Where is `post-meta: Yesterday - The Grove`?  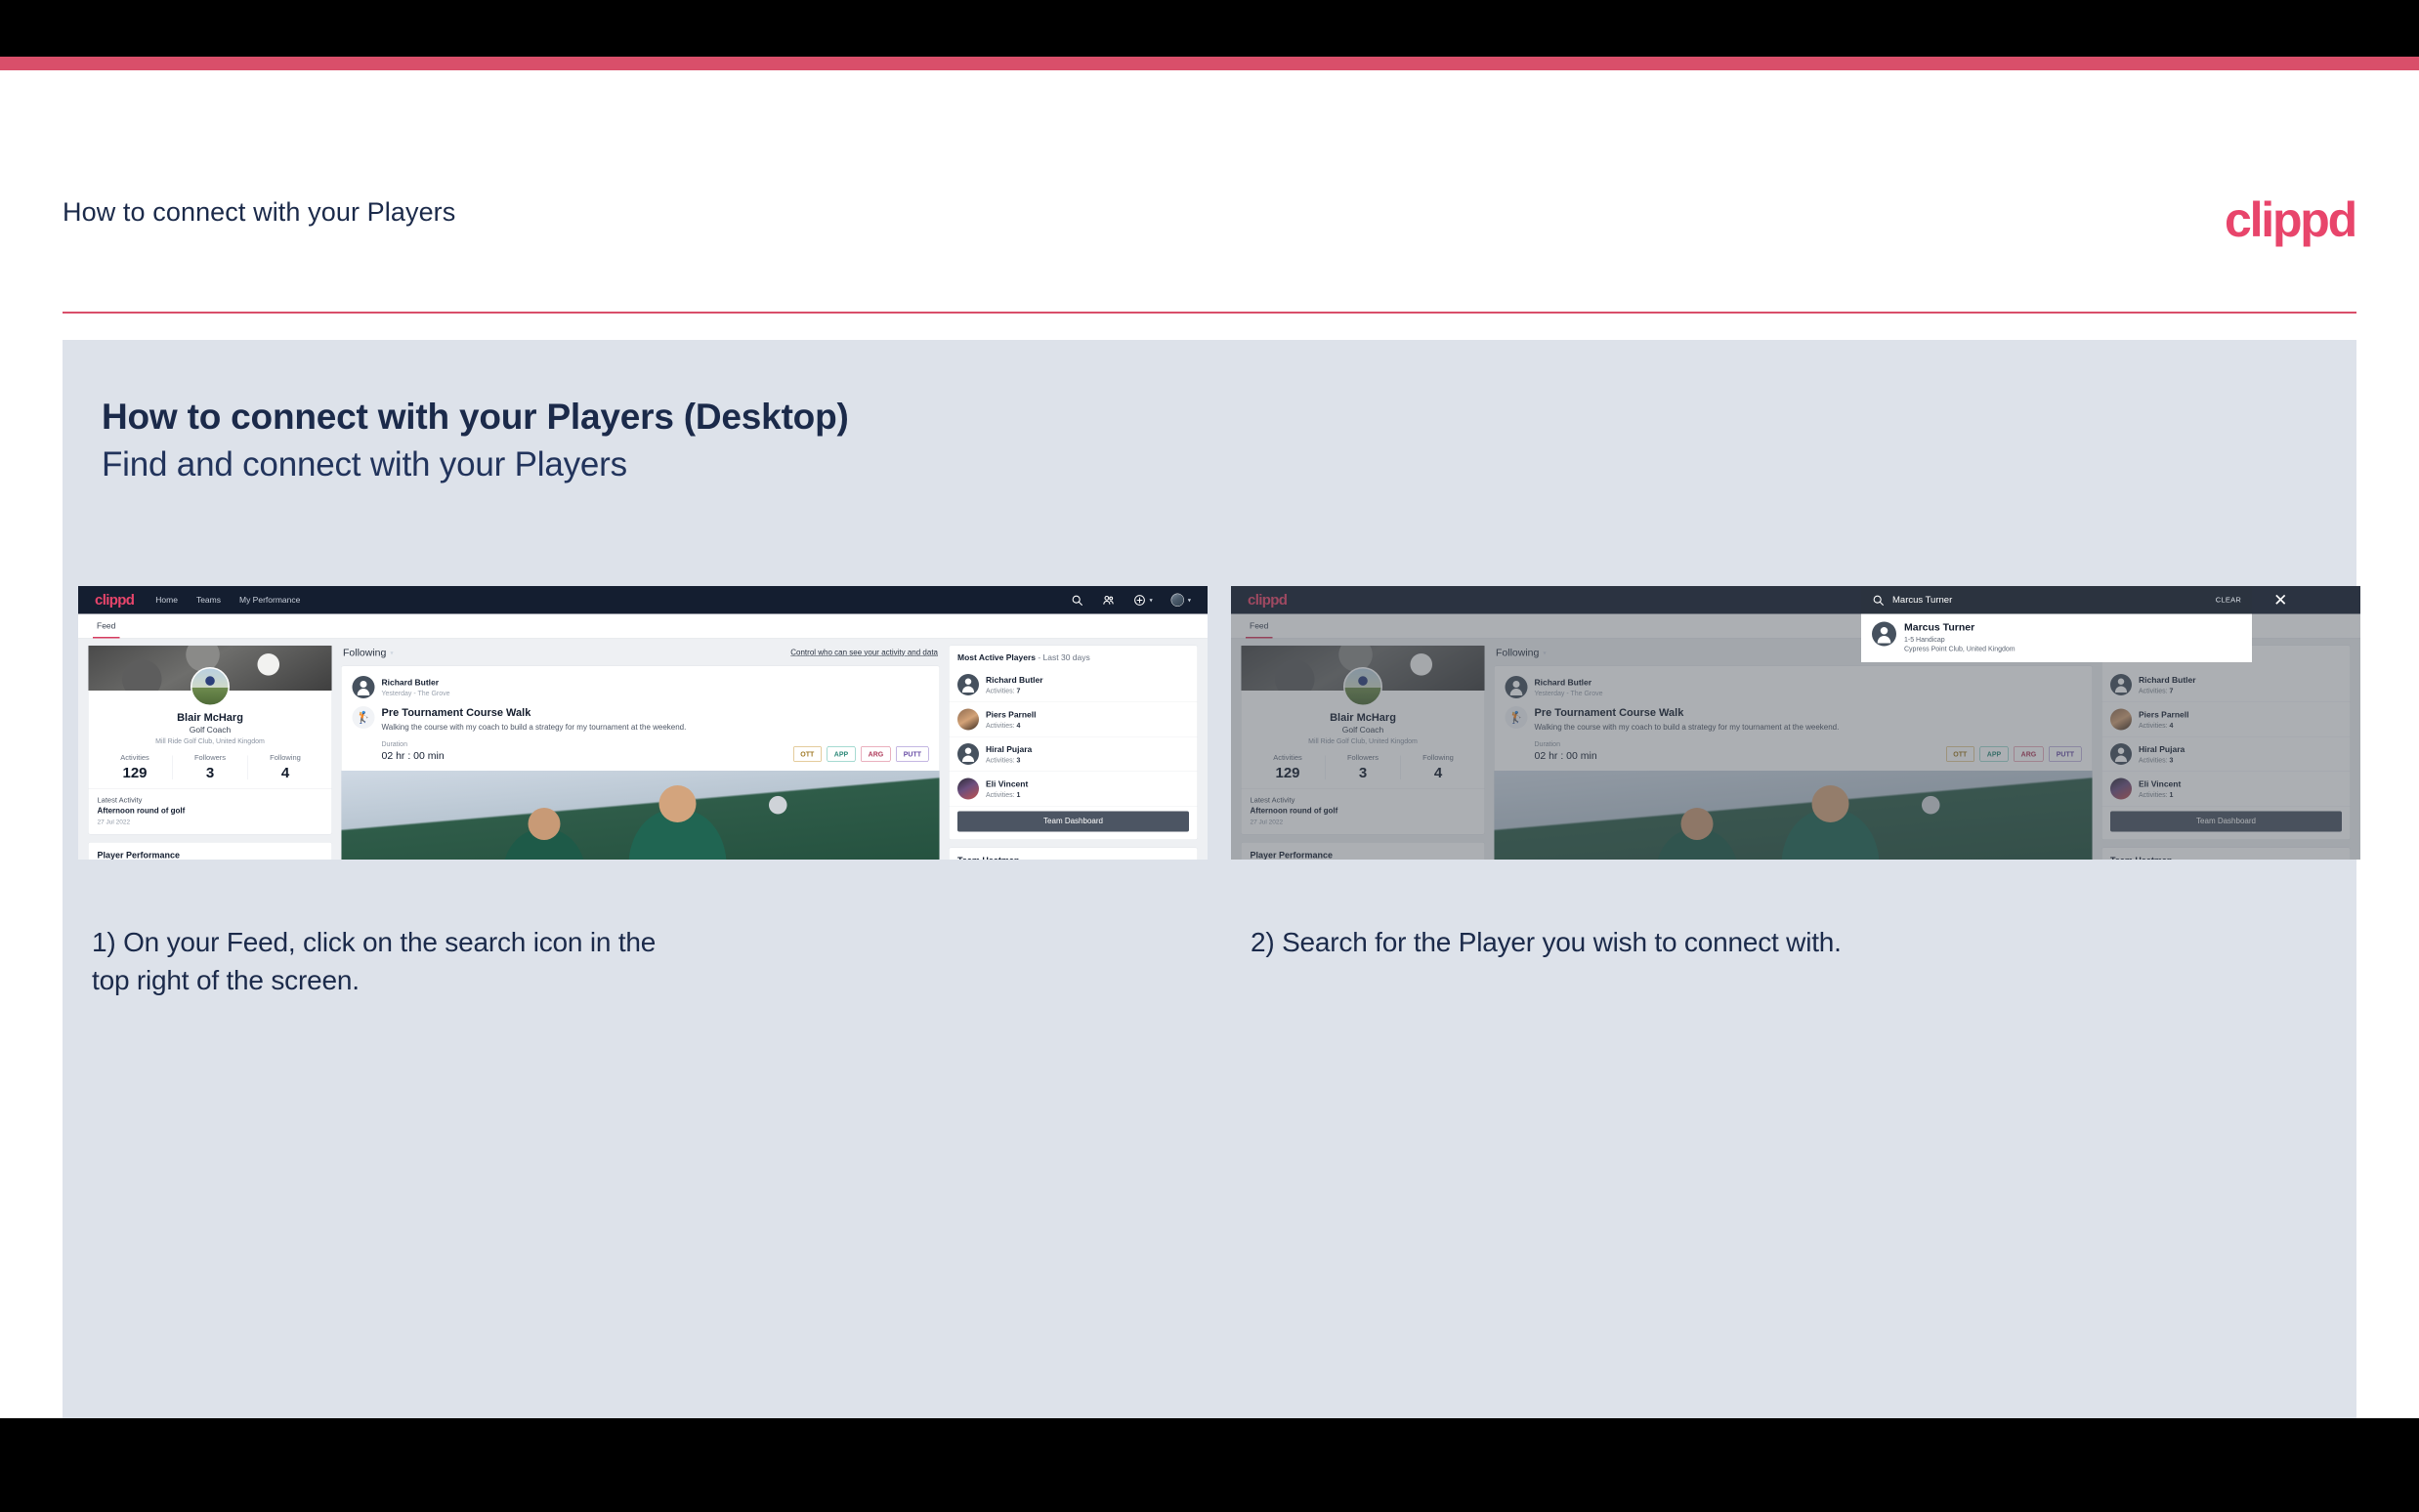 post-meta: Yesterday - The Grove is located at coordinates (415, 693).